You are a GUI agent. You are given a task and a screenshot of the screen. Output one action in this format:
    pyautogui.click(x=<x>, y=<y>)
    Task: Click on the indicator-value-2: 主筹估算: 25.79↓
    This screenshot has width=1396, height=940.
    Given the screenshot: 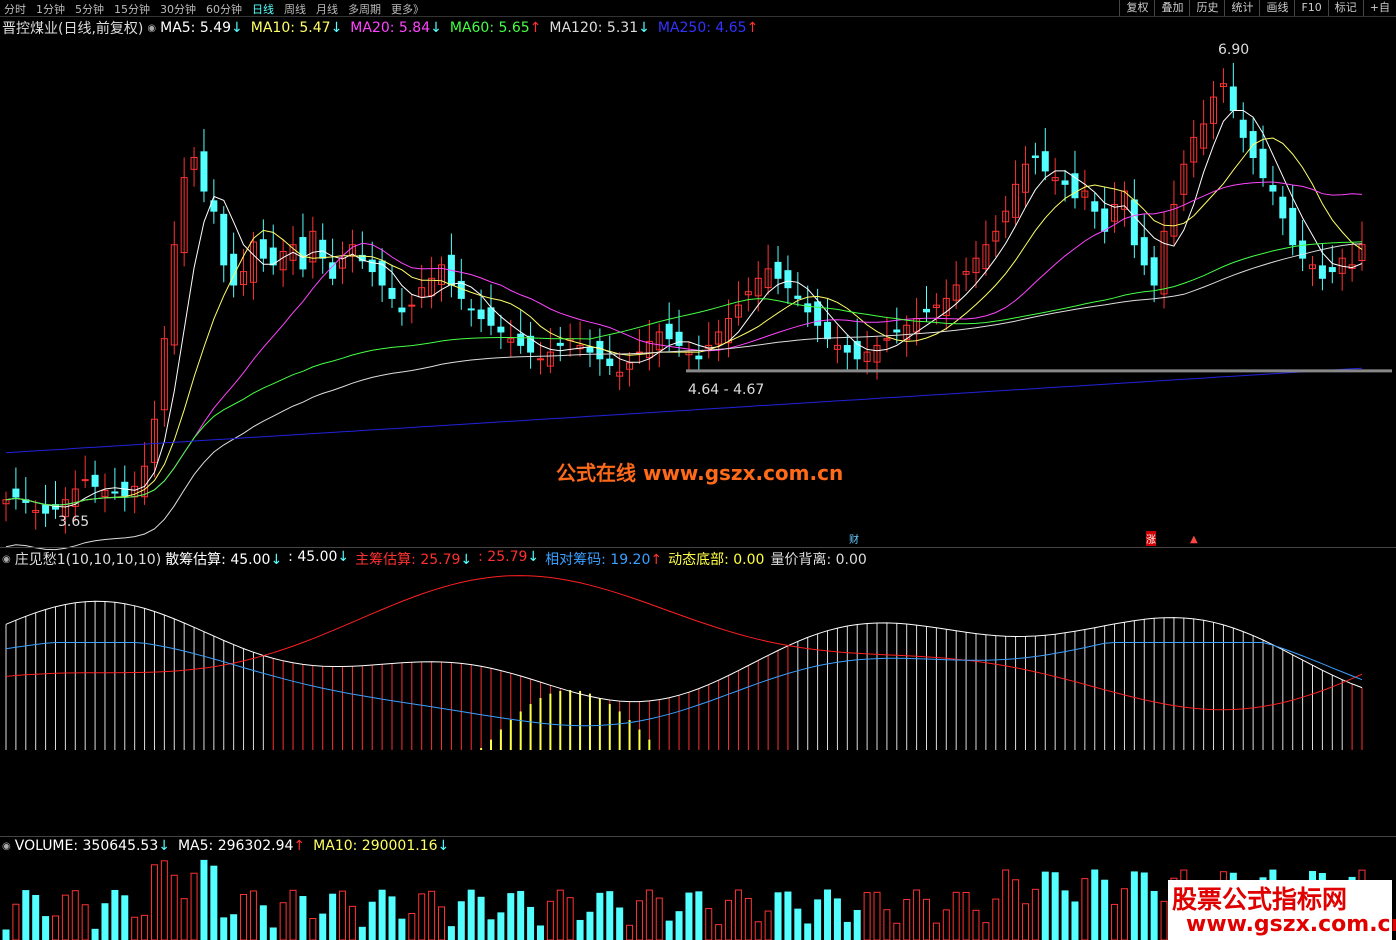 What is the action you would take?
    pyautogui.click(x=414, y=560)
    